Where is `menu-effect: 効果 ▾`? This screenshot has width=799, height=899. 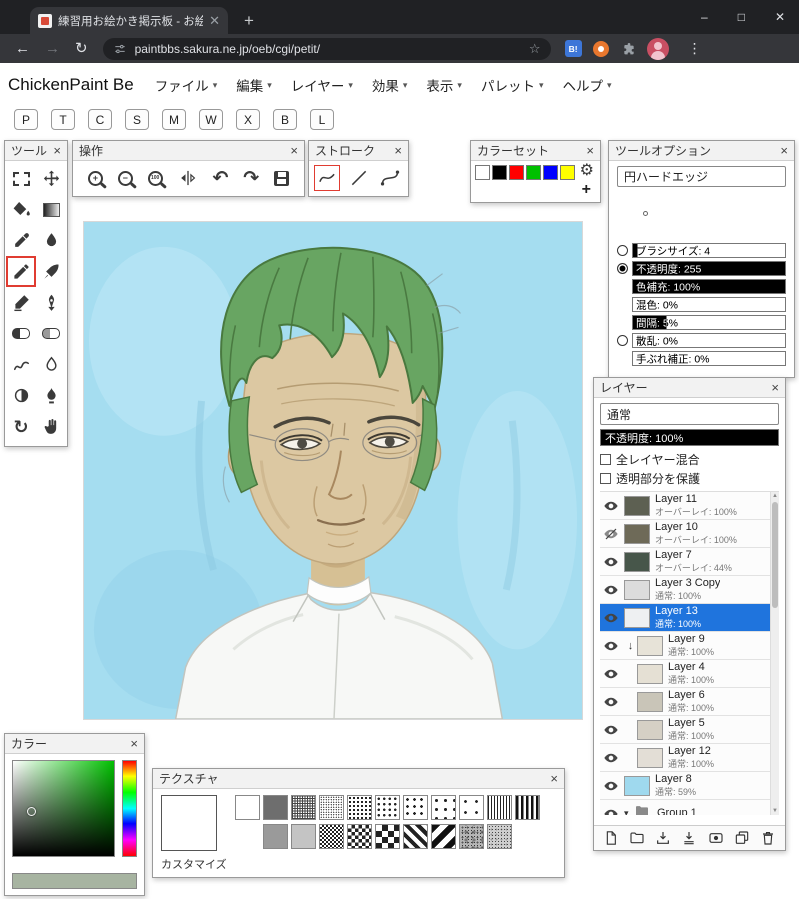 menu-effect: 効果 ▾ is located at coordinates (390, 85).